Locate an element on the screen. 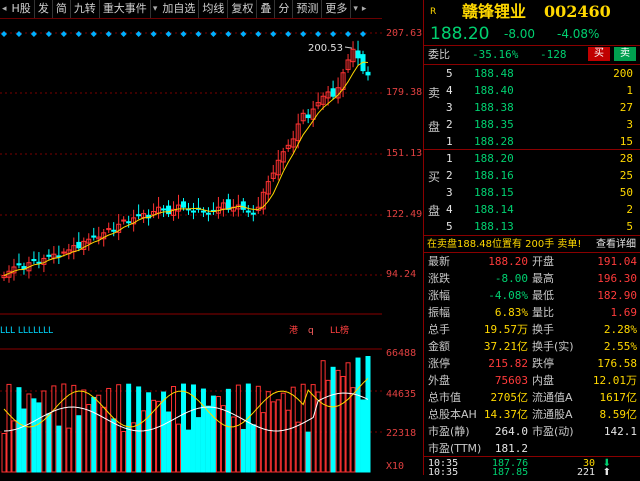  toolbar-forecast-button: 预测 is located at coordinates (308, 9).